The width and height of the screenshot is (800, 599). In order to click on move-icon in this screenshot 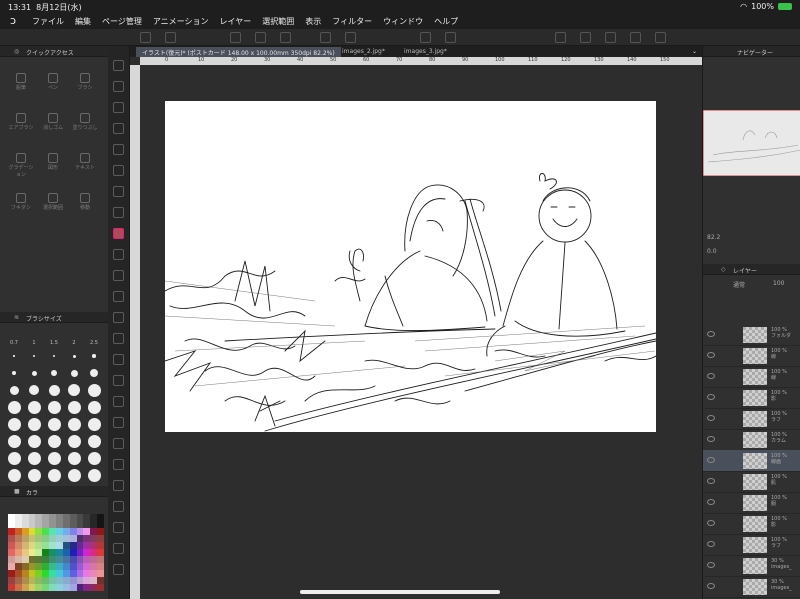, I will do `click(118, 128)`.